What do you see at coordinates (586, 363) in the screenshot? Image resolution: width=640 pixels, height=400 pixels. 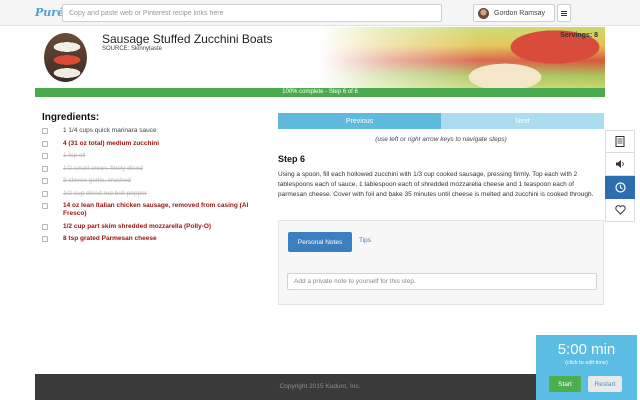 I see `timer-edit-hint: (click to edit time)` at bounding box center [586, 363].